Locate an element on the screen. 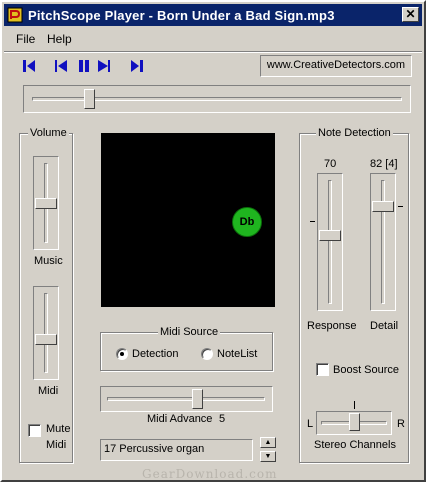  response-value: 70 is located at coordinates (330, 164).